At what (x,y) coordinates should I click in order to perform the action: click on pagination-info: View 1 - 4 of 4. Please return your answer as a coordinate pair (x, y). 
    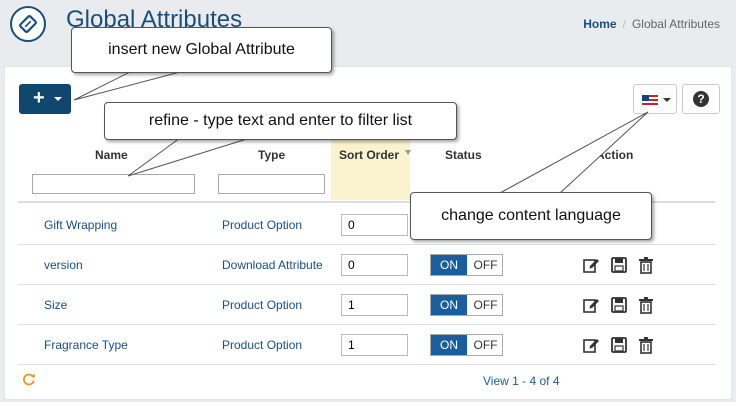
    Looking at the image, I should click on (521, 381).